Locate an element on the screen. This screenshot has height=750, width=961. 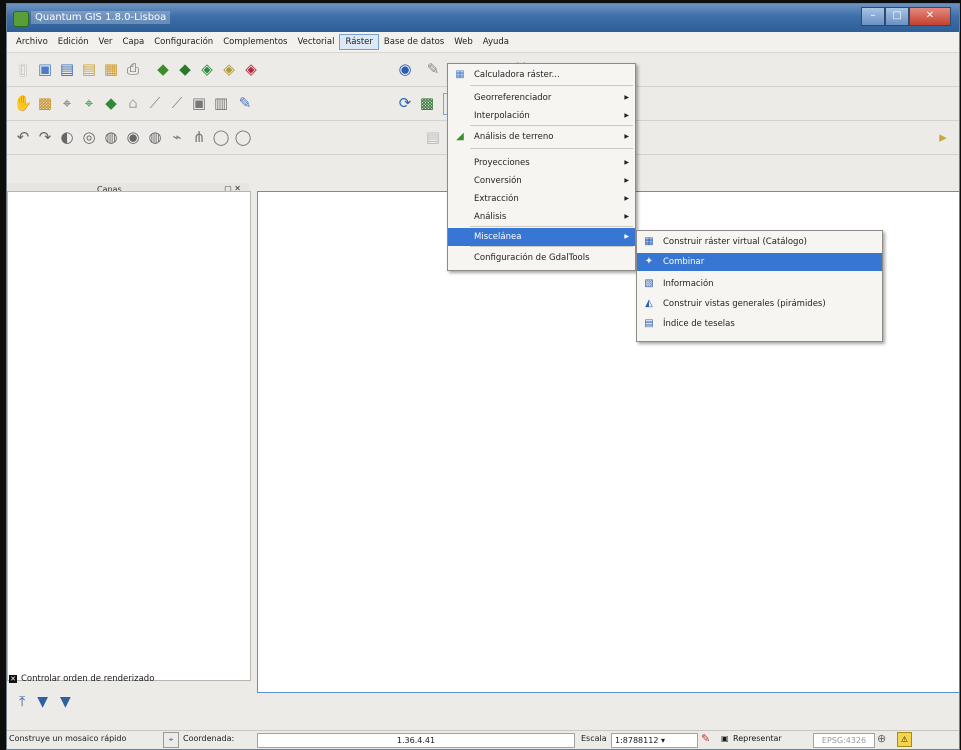
raster-menu-item: Configuración de GdalTools is located at coordinates (541, 258).